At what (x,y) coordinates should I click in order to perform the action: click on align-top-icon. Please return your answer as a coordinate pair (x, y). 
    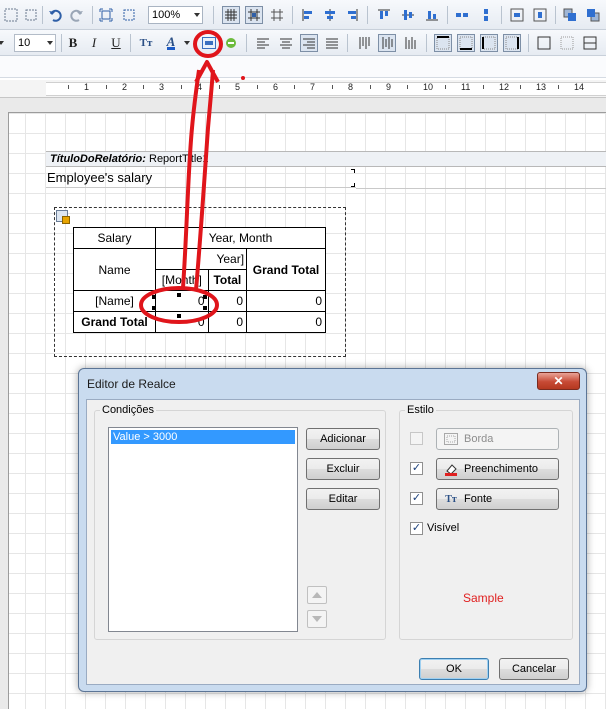
    Looking at the image, I should click on (384, 15).